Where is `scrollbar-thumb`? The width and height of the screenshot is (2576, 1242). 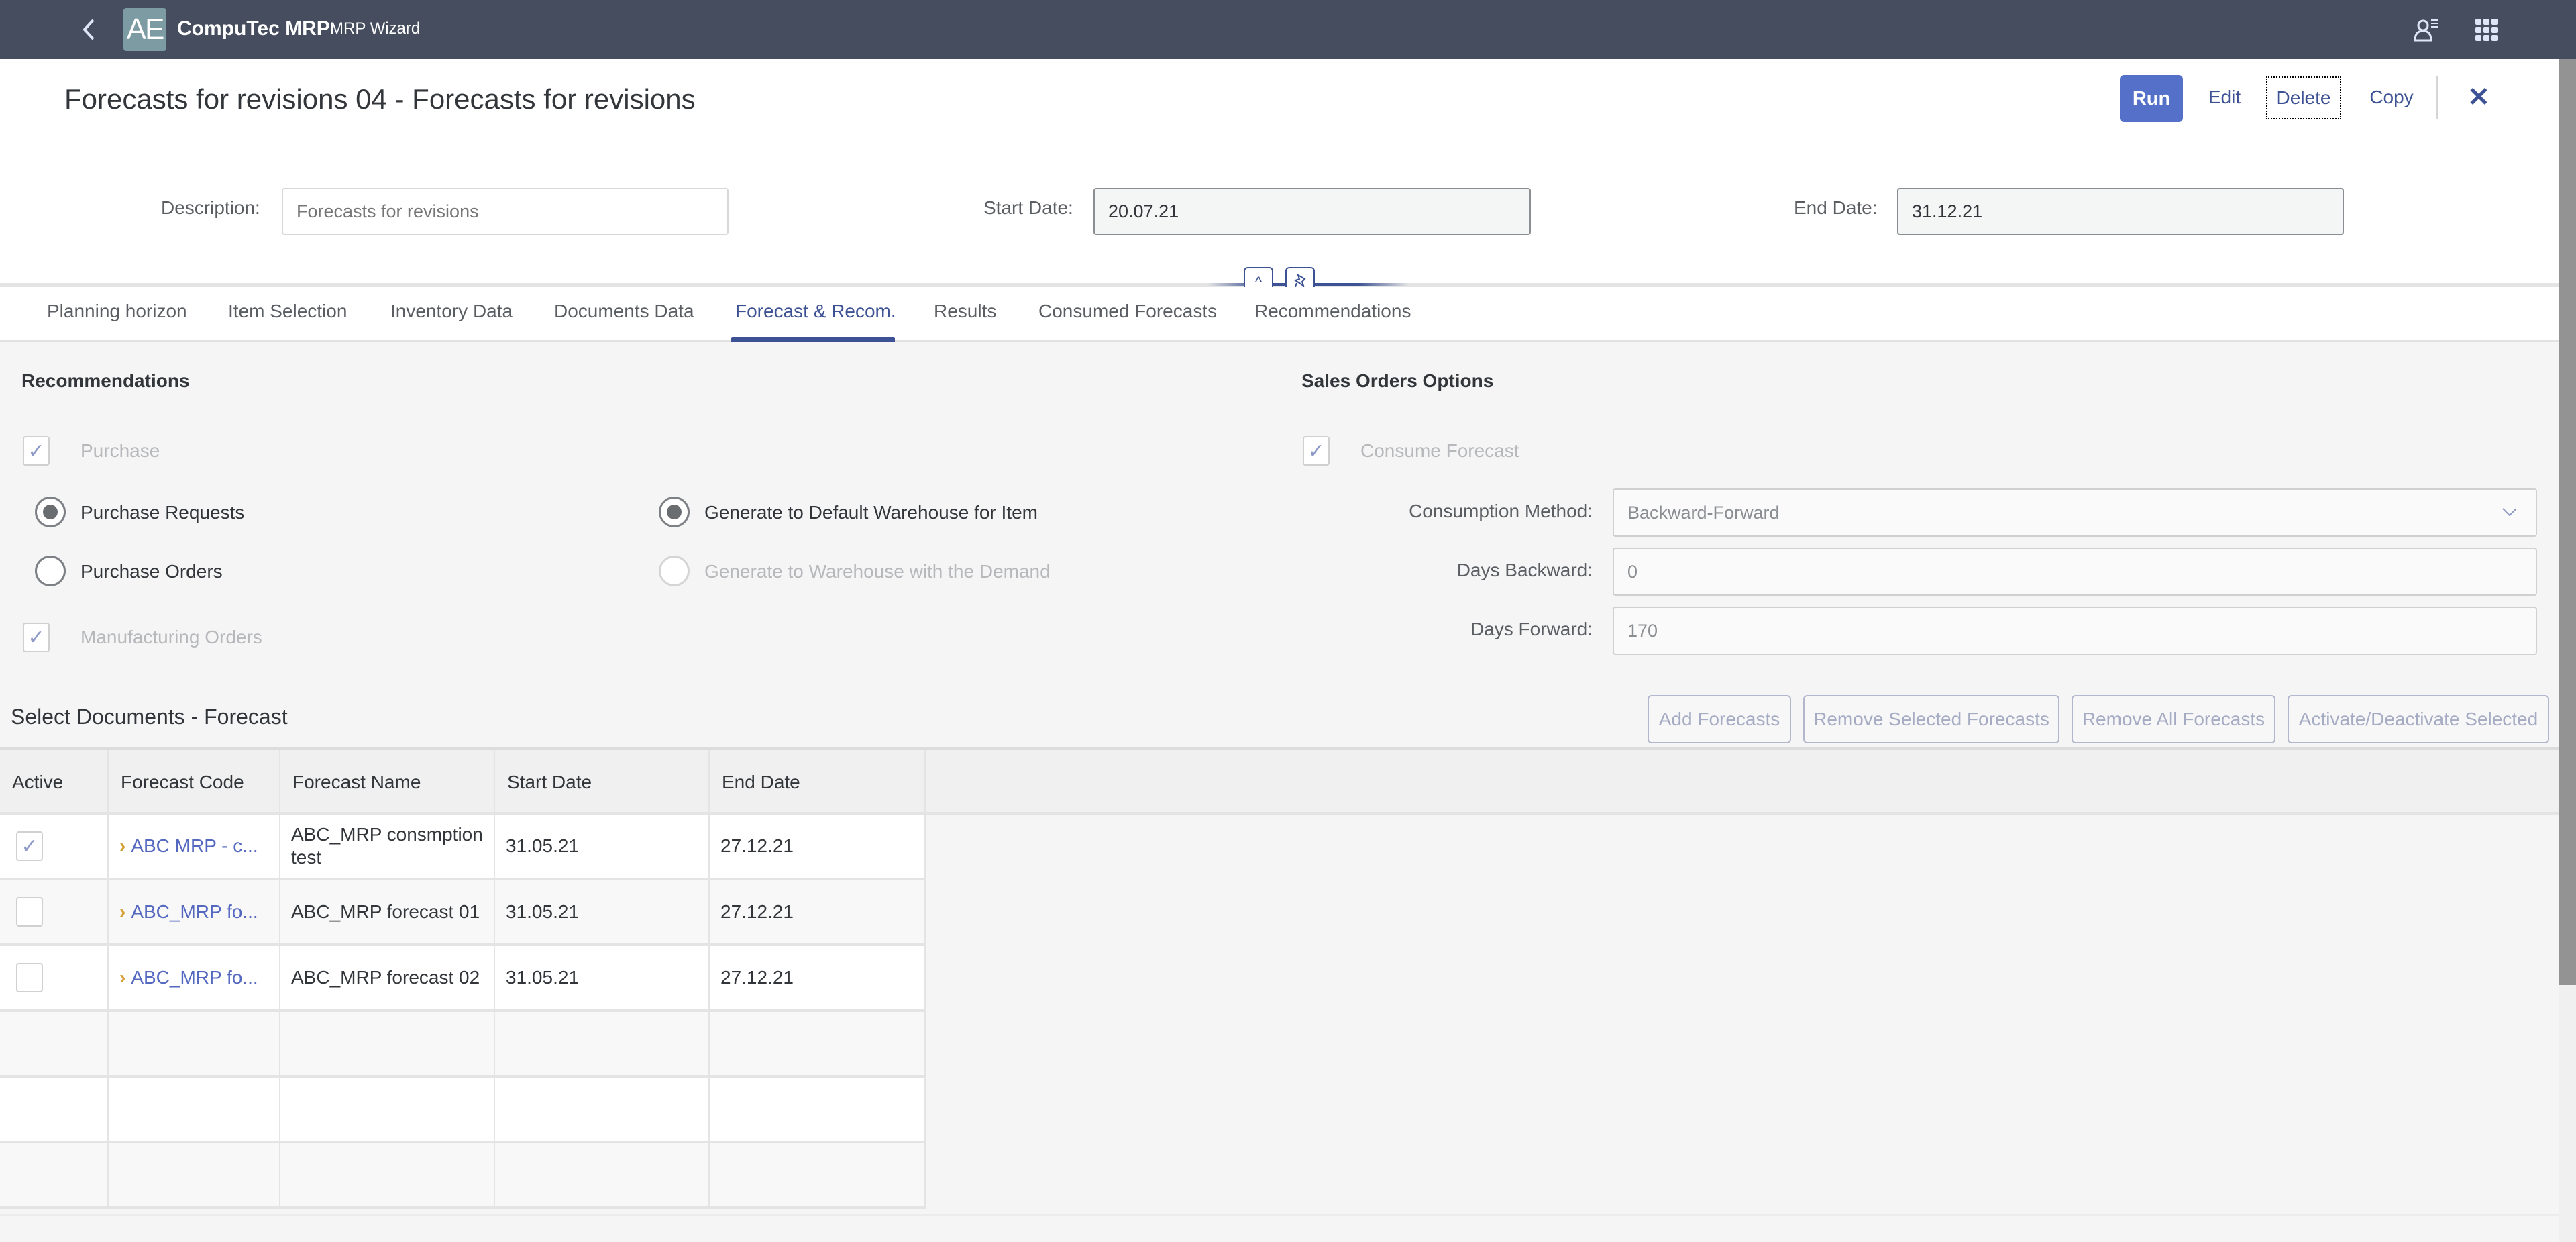
scrollbar-thumb is located at coordinates (2567, 522).